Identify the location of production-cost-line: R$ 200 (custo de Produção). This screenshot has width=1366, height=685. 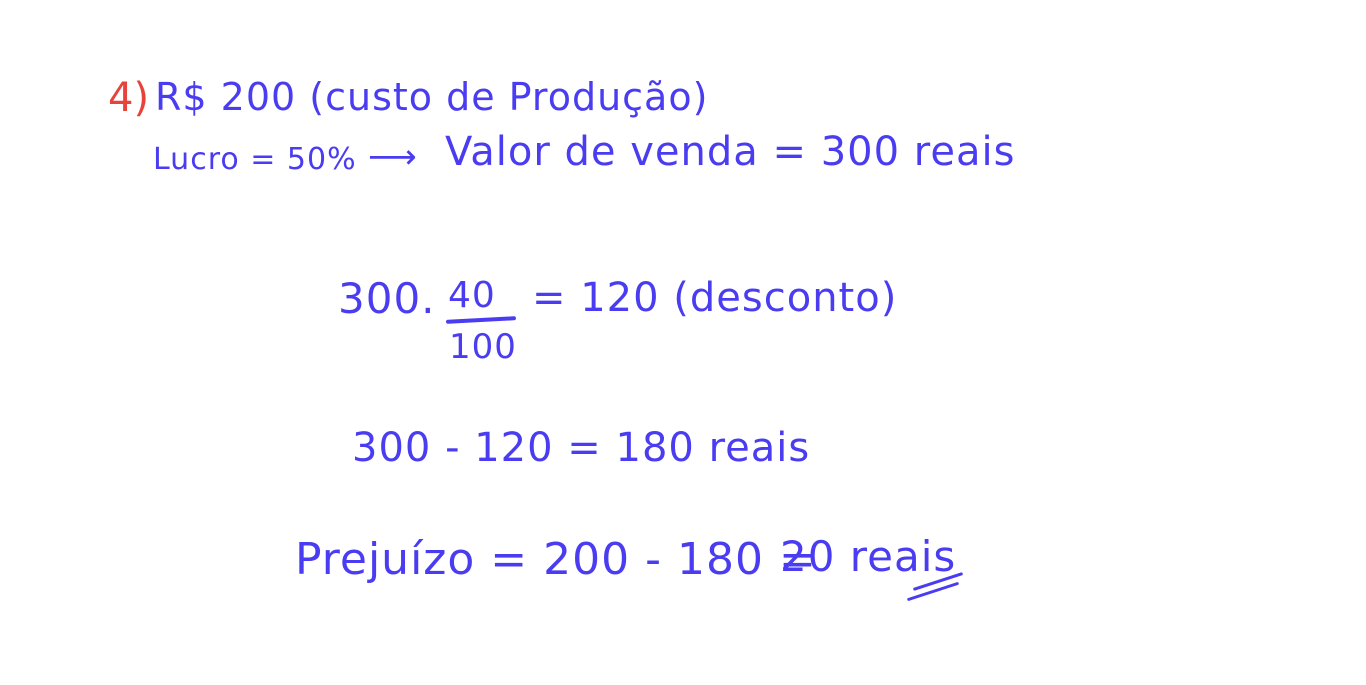
(432, 97).